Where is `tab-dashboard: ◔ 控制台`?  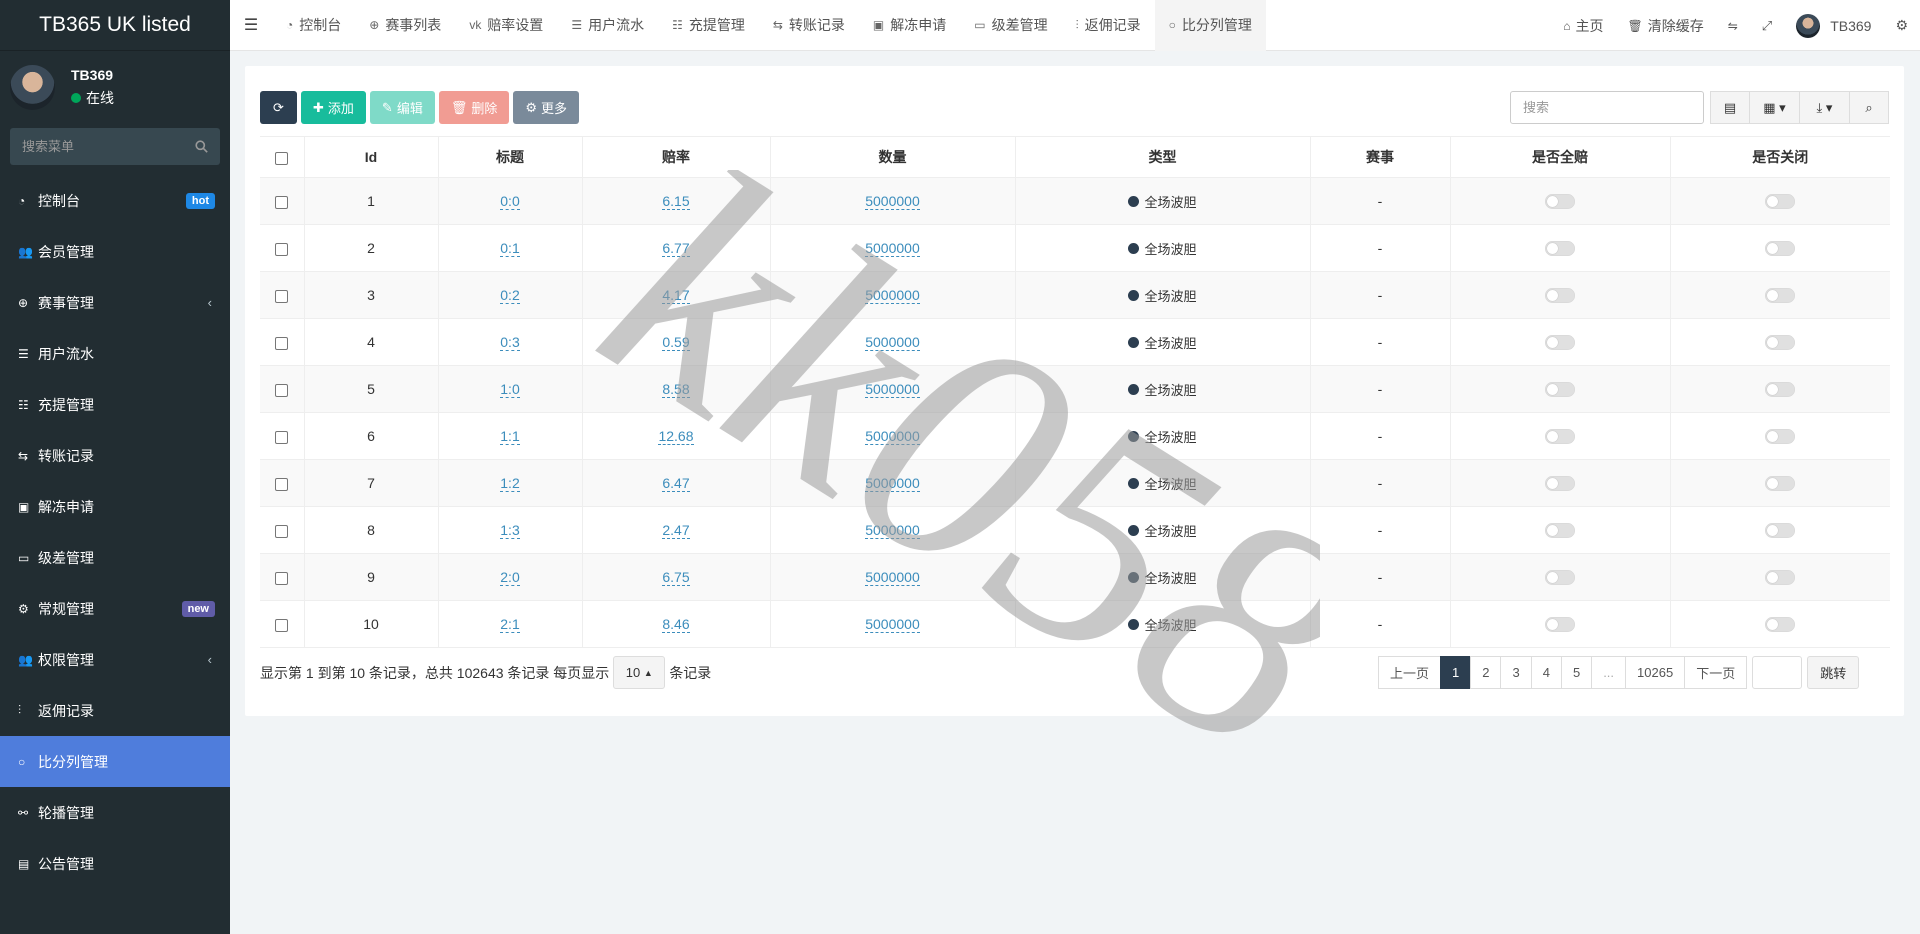 tab-dashboard: ◔ 控制台 is located at coordinates (313, 25).